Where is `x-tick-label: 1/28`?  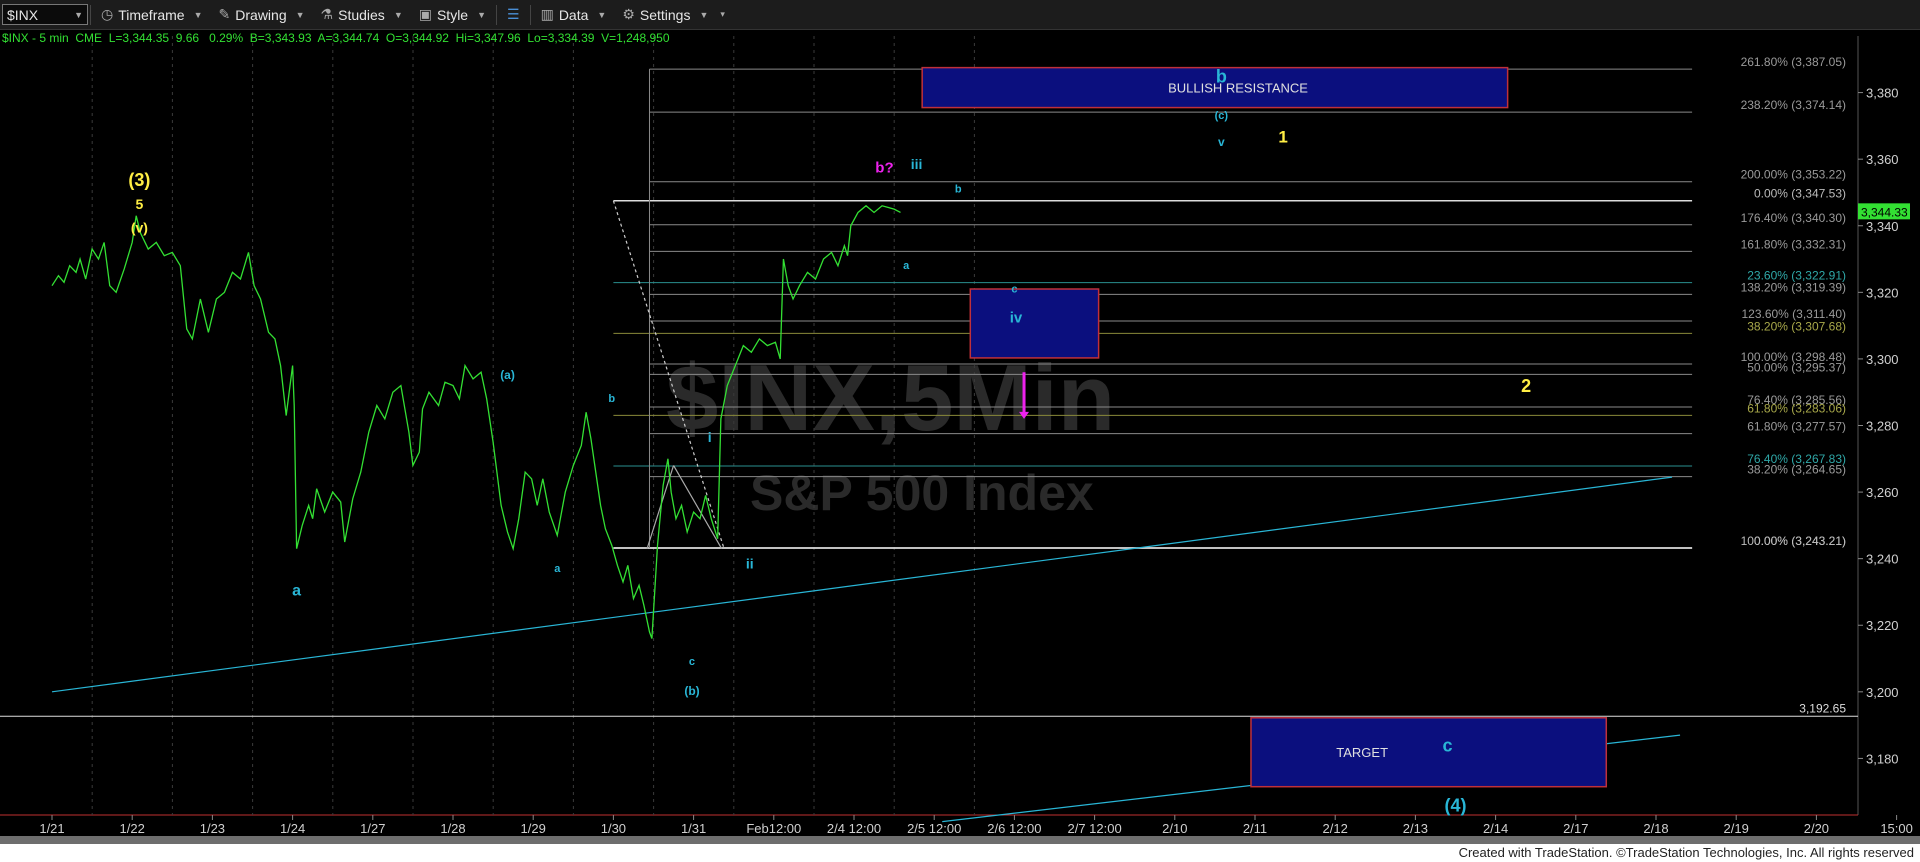 x-tick-label: 1/28 is located at coordinates (452, 828).